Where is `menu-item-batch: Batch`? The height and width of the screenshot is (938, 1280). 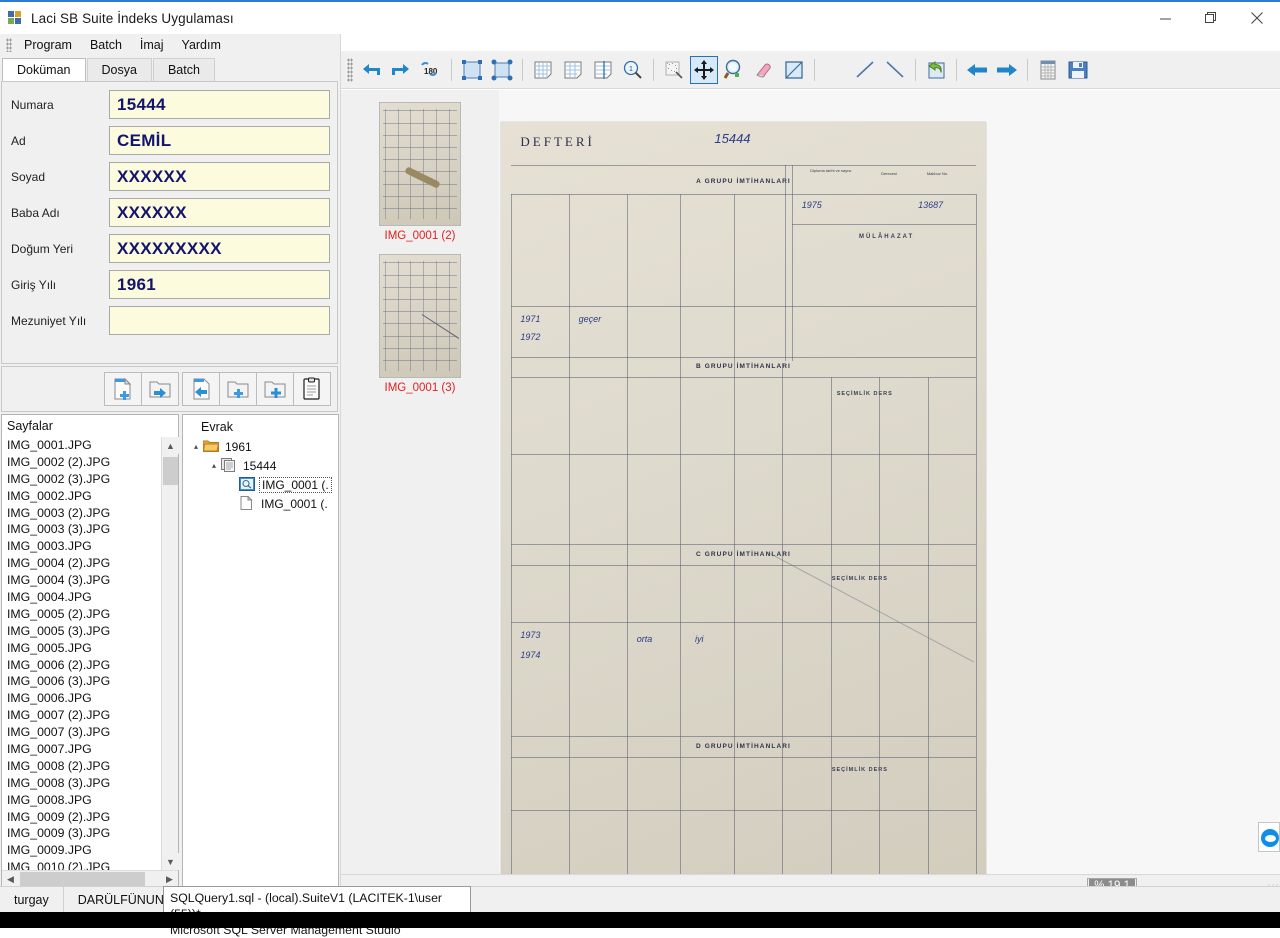
menu-item-batch: Batch is located at coordinates (106, 45).